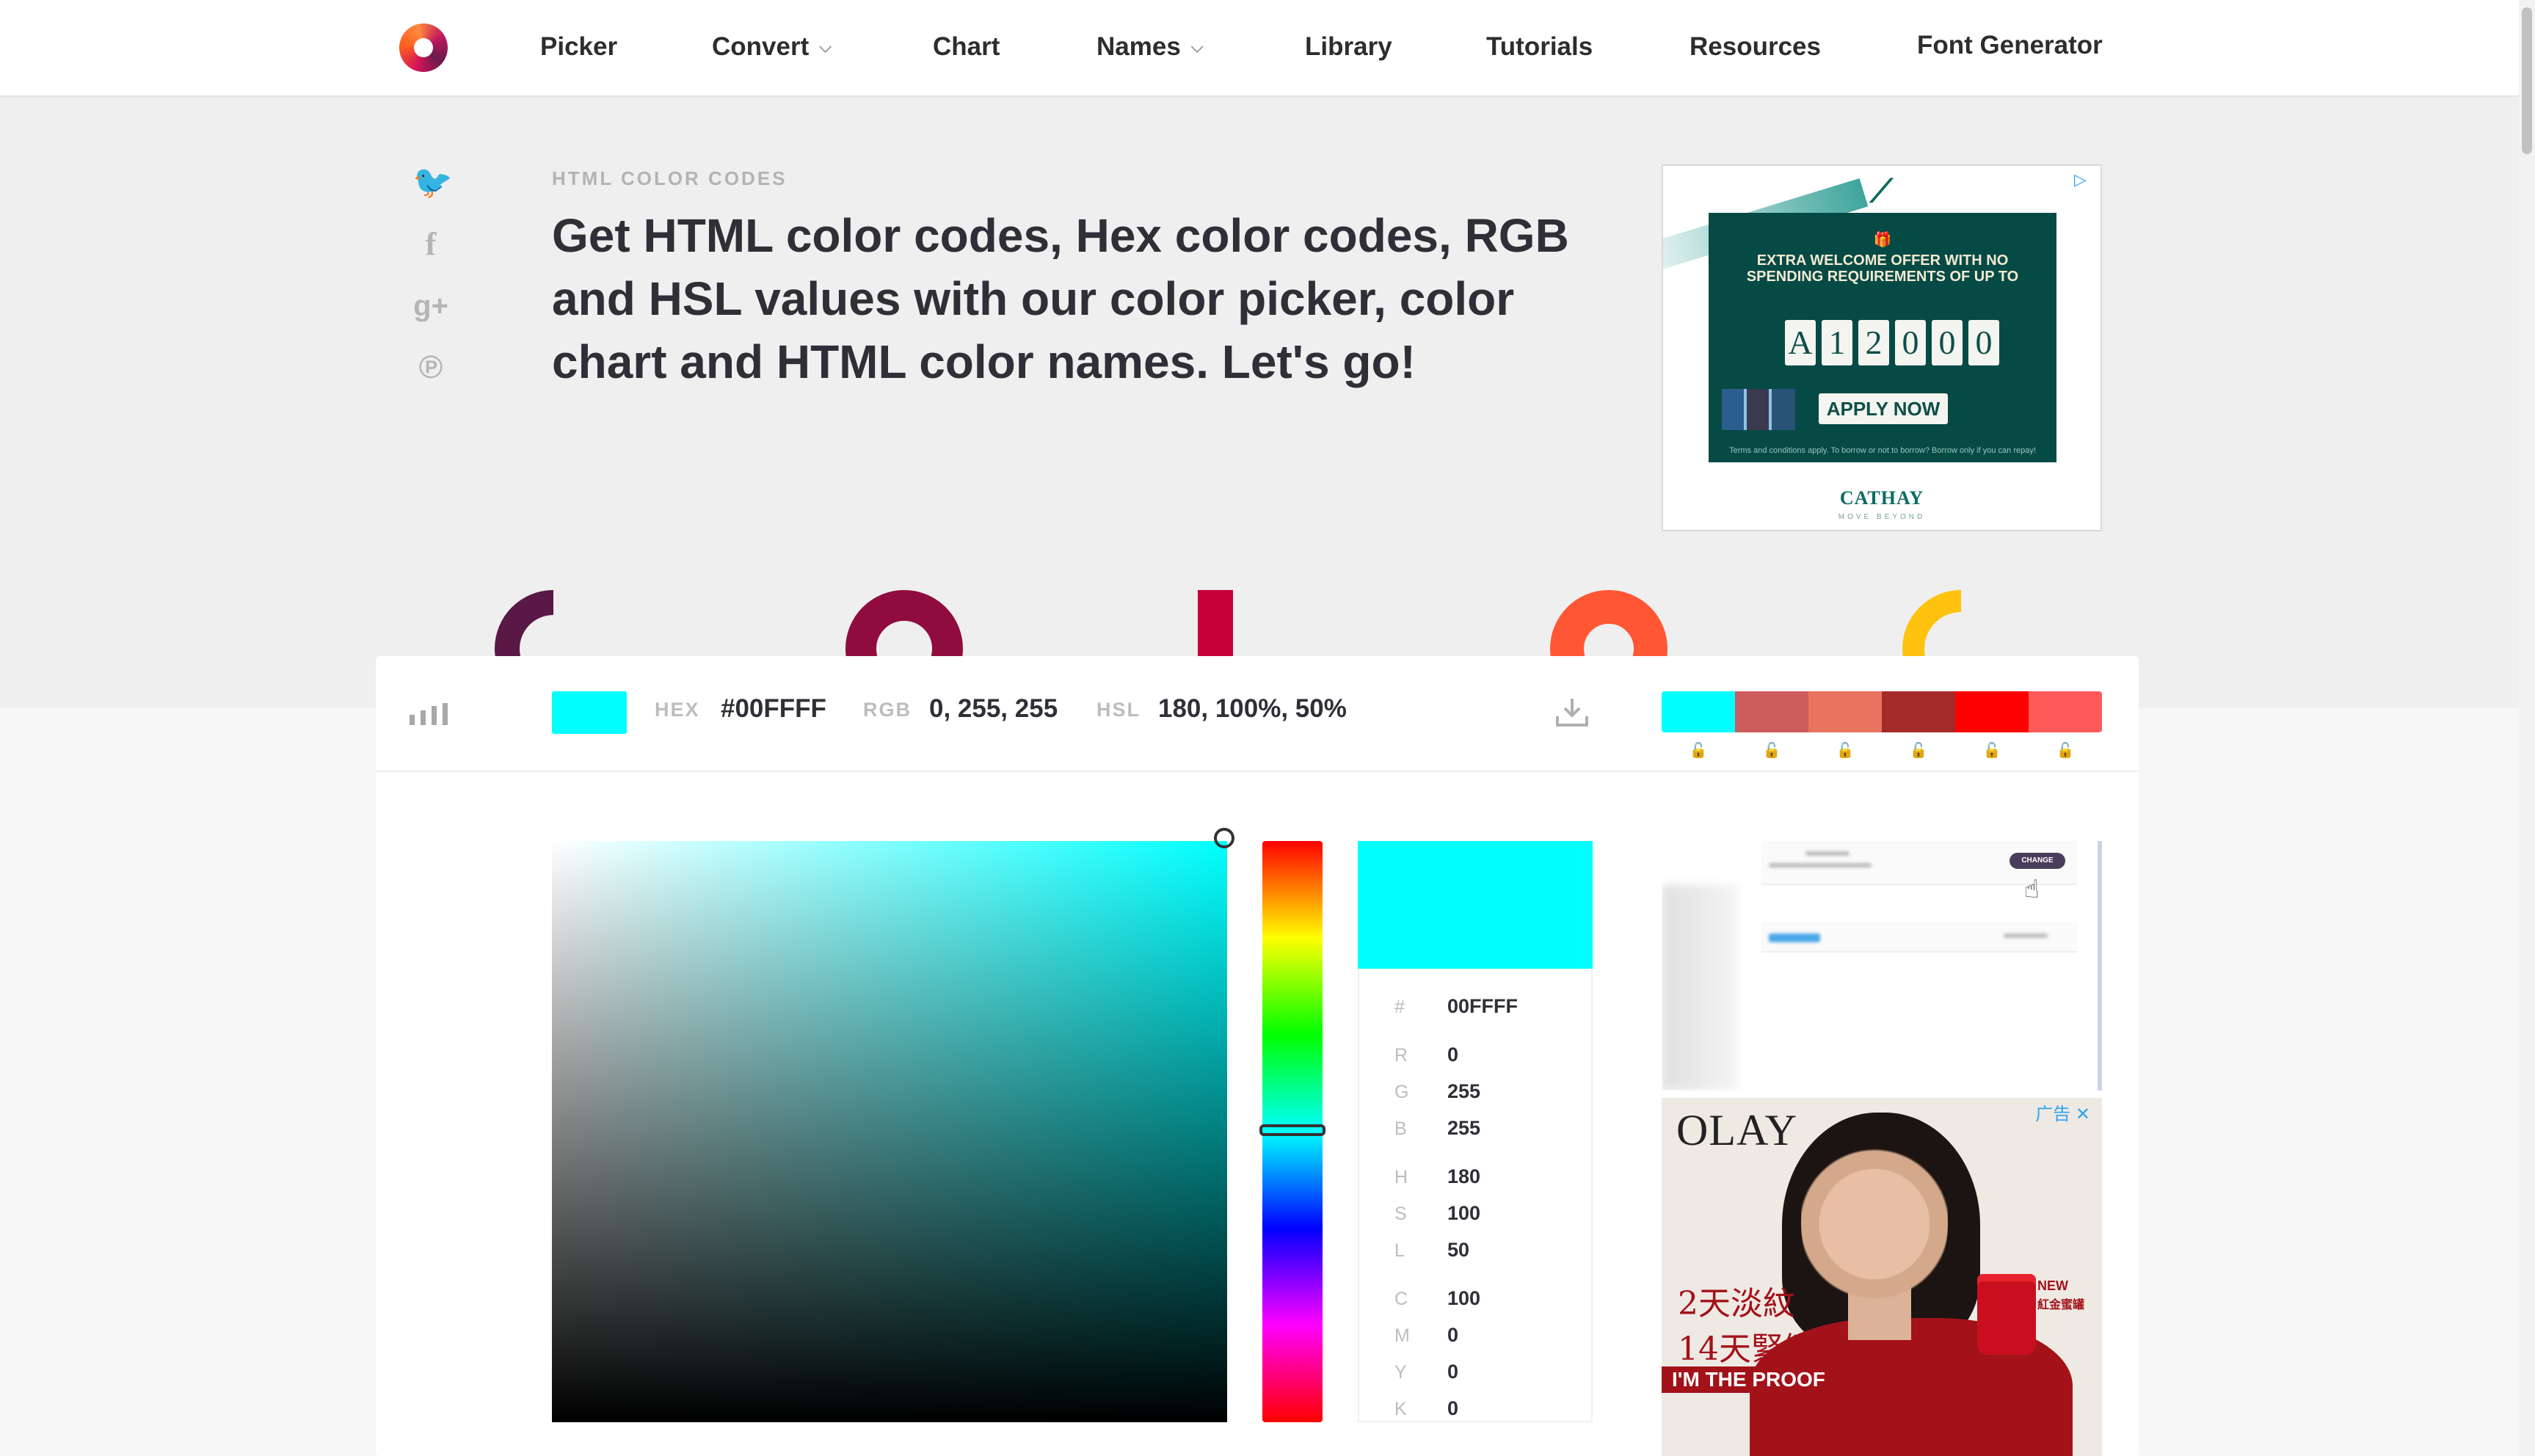 Image resolution: width=2535 pixels, height=1456 pixels. What do you see at coordinates (2062, 1112) in the screenshot?
I see `ad-close-icon: 广告 ✕` at bounding box center [2062, 1112].